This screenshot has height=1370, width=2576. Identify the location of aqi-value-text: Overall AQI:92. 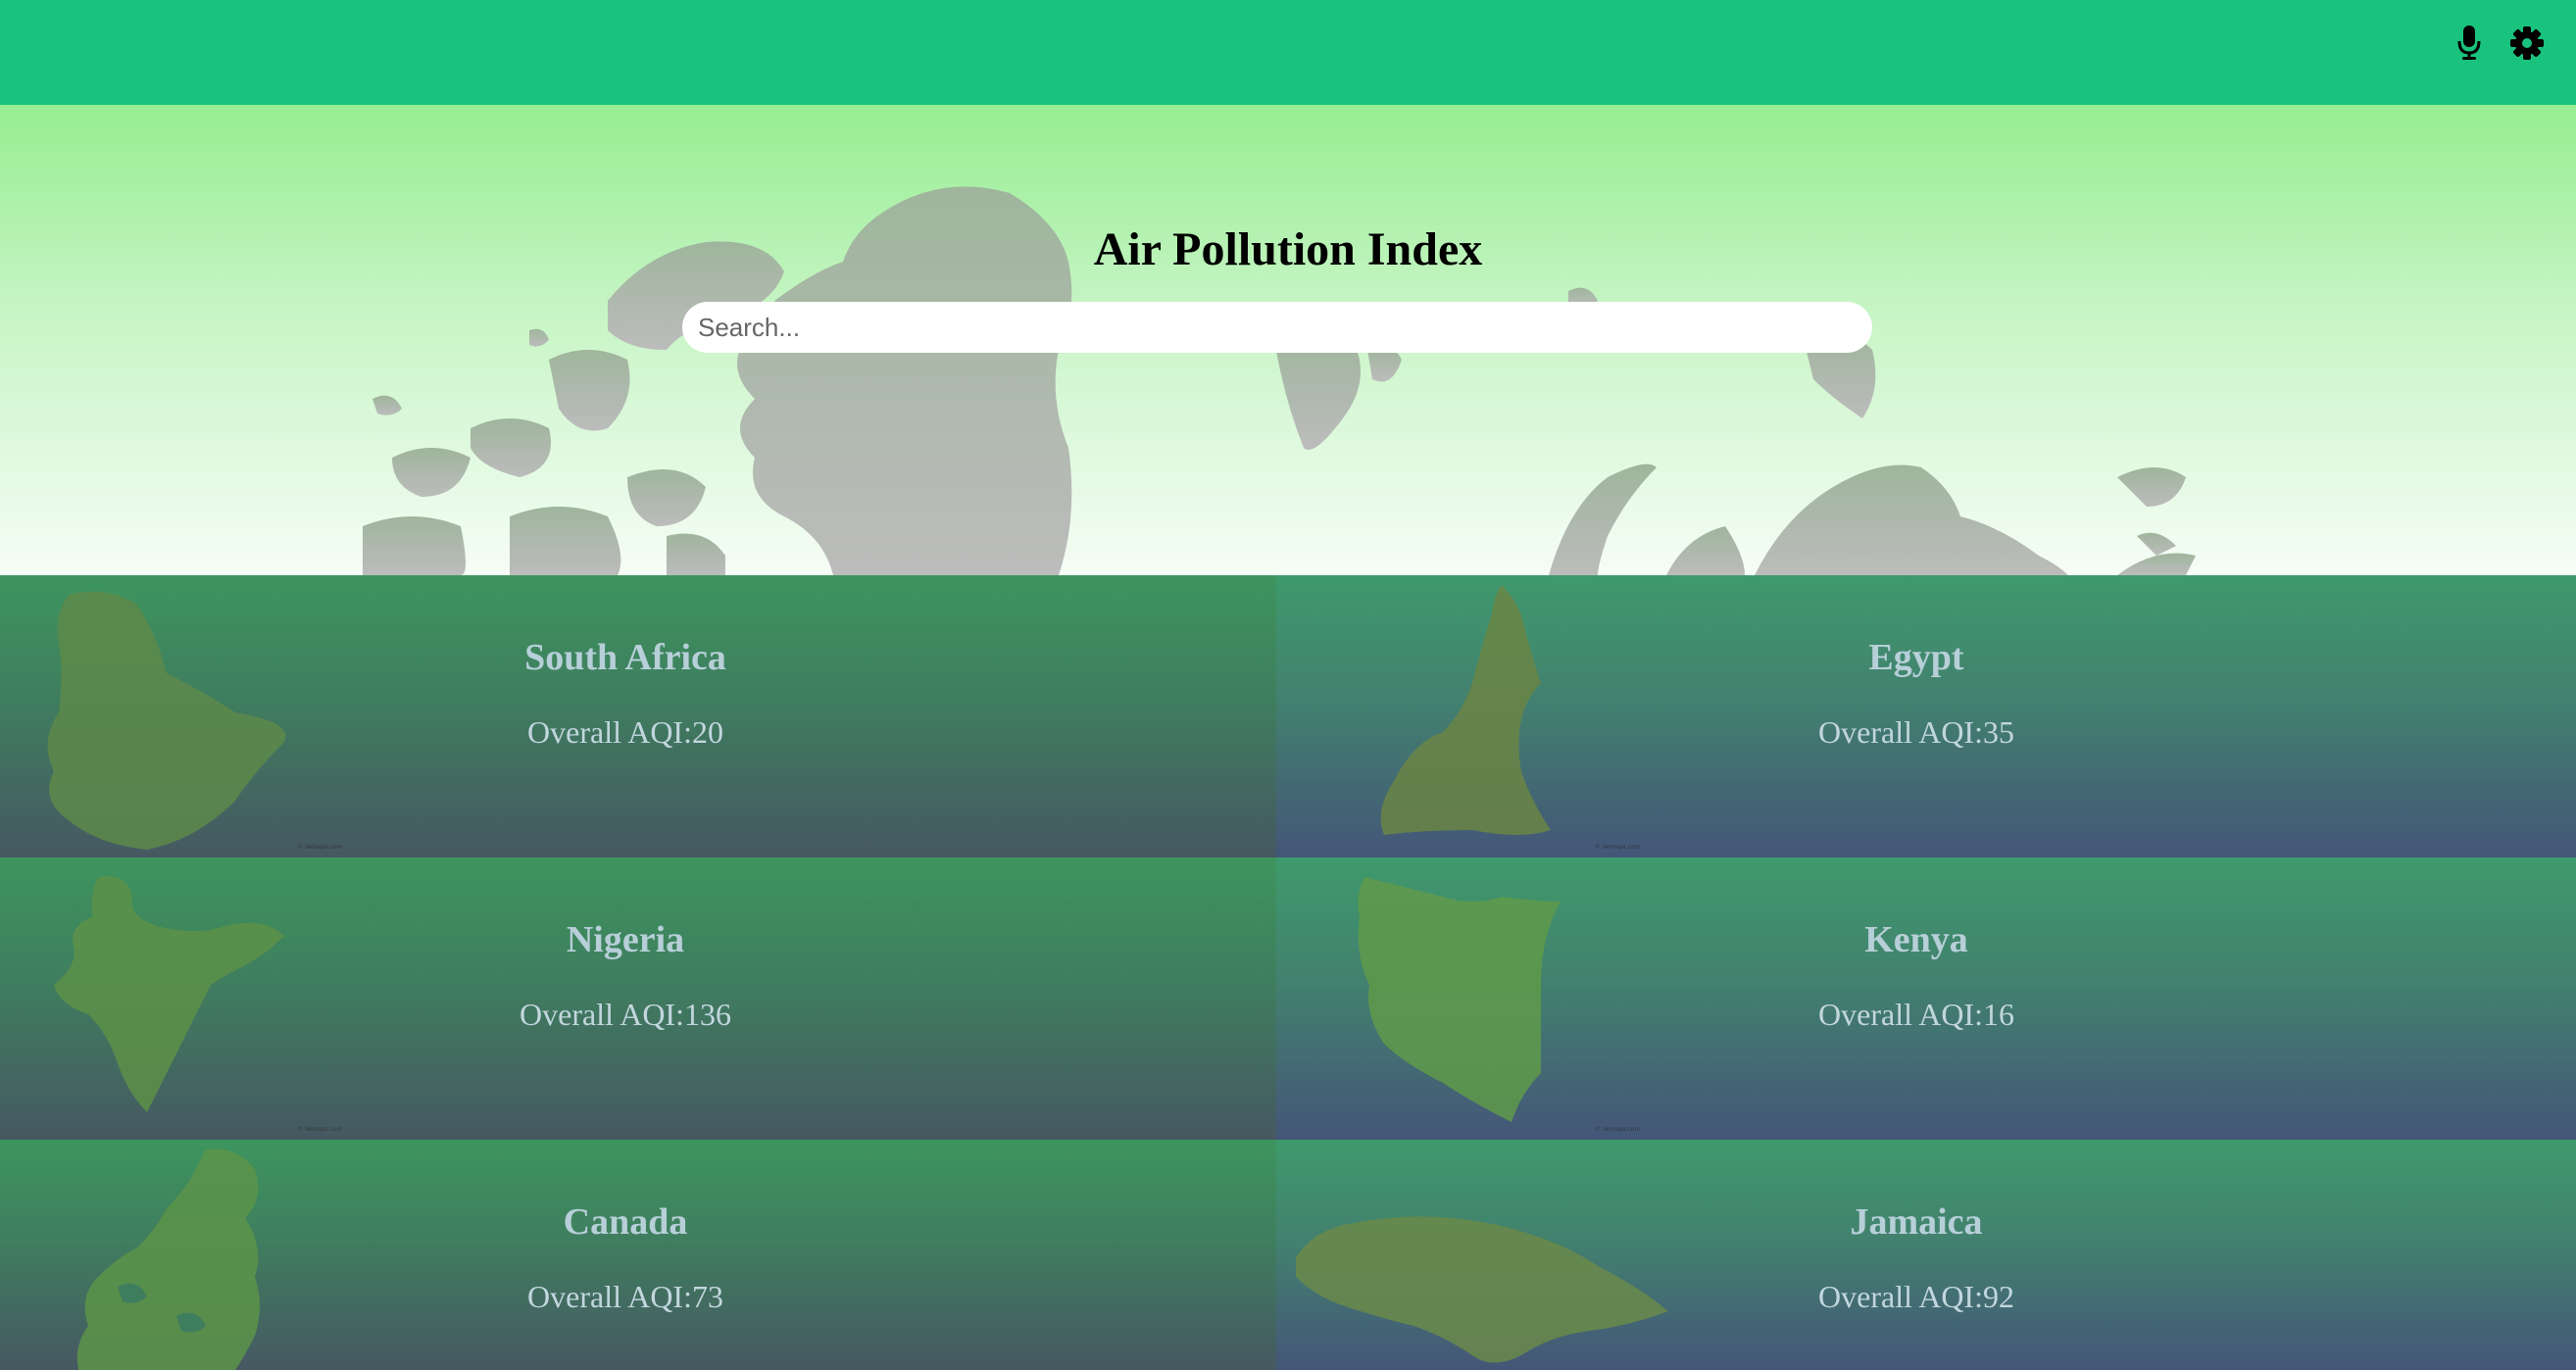
(1916, 1296).